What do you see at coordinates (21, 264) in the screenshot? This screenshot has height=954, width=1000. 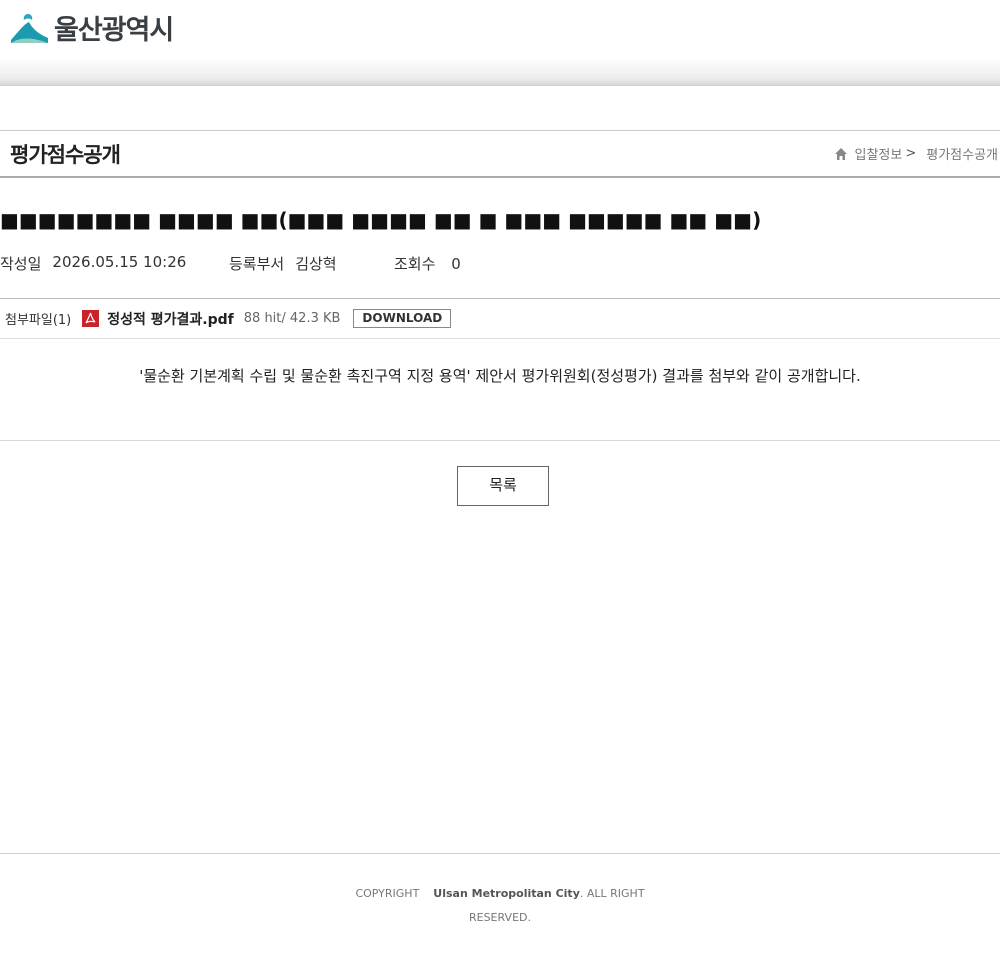 I see `date-label: 작성일` at bounding box center [21, 264].